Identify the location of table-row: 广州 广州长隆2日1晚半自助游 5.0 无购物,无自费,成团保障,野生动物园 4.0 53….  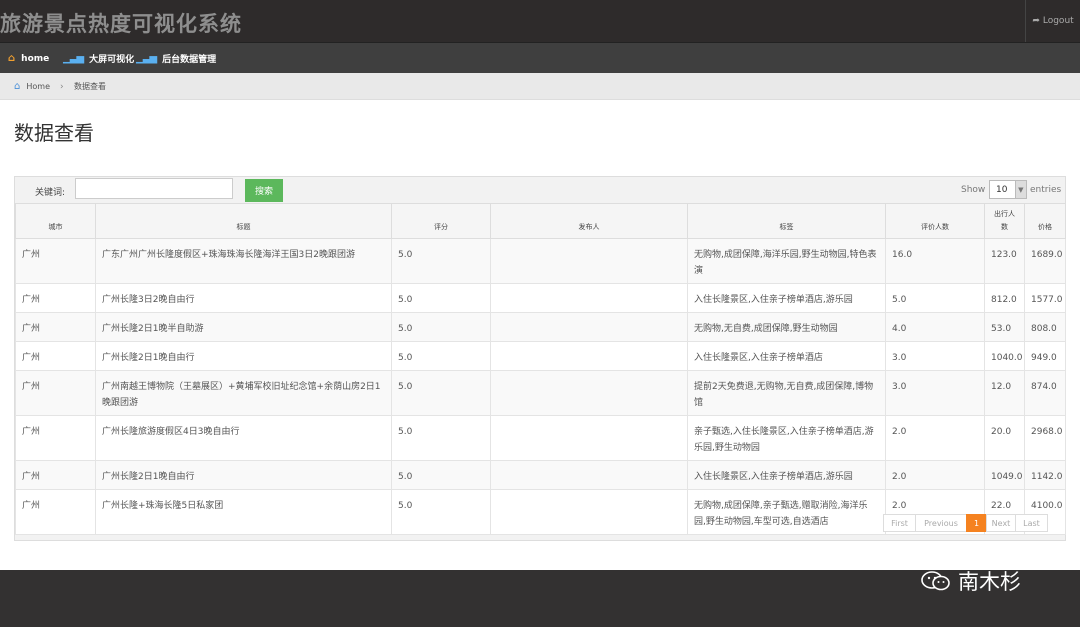
(540, 327).